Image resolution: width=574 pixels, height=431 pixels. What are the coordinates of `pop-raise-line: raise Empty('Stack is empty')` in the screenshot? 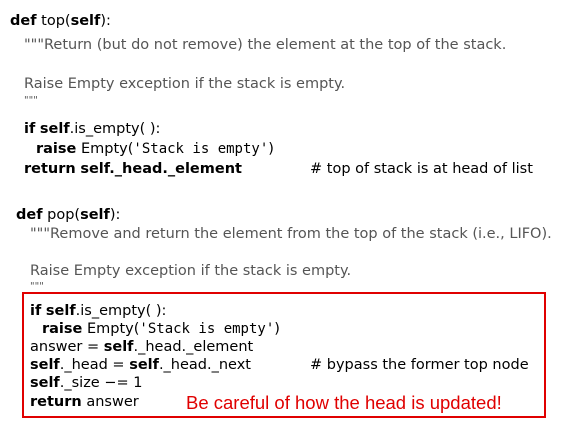 It's located at (161, 329).